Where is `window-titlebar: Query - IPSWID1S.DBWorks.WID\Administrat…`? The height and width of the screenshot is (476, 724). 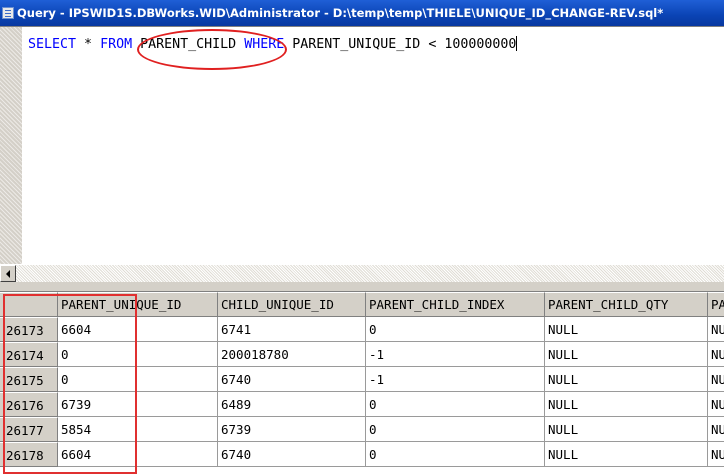 window-titlebar: Query - IPSWID1S.DBWorks.WID\Administrat… is located at coordinates (362, 13).